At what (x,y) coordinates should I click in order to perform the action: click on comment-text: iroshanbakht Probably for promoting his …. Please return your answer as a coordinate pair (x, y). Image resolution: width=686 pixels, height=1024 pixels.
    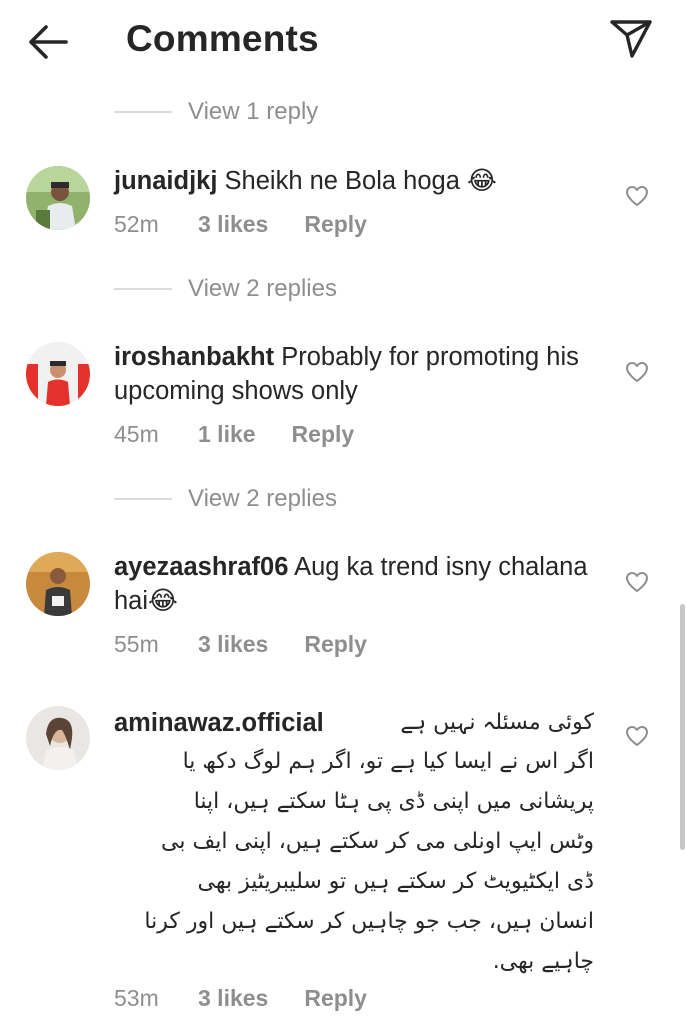
    Looking at the image, I should click on (354, 374).